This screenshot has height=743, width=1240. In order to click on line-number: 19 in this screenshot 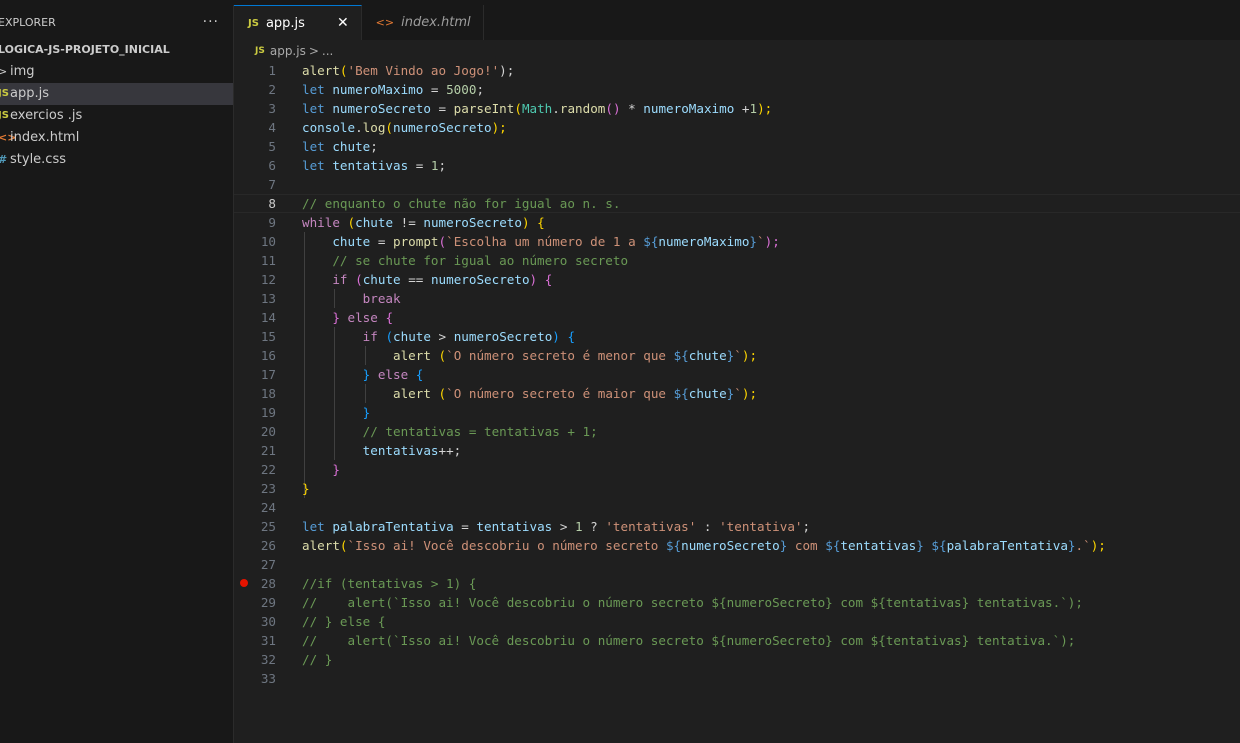, I will do `click(268, 412)`.